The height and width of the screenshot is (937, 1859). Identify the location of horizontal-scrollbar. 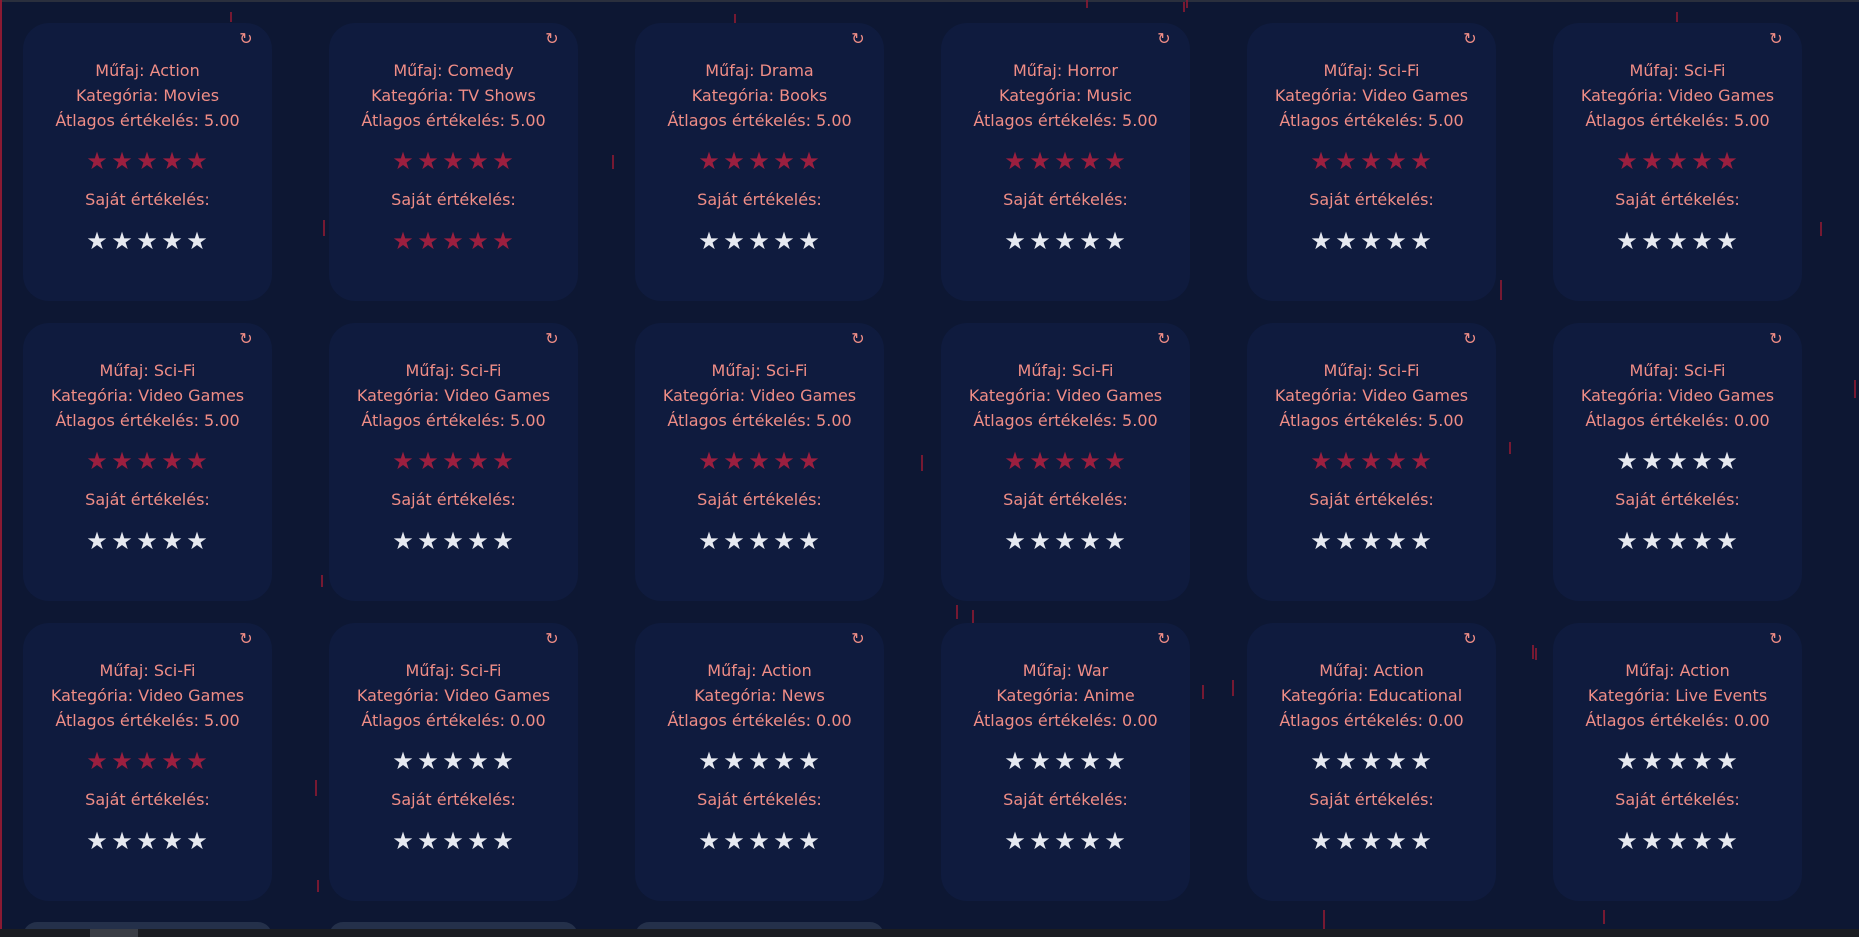
(929, 933).